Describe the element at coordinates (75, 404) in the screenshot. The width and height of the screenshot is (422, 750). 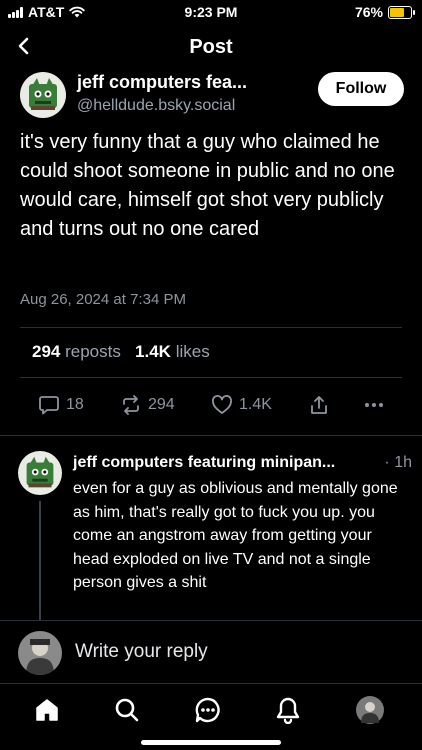
I see `reply-count: 18` at that location.